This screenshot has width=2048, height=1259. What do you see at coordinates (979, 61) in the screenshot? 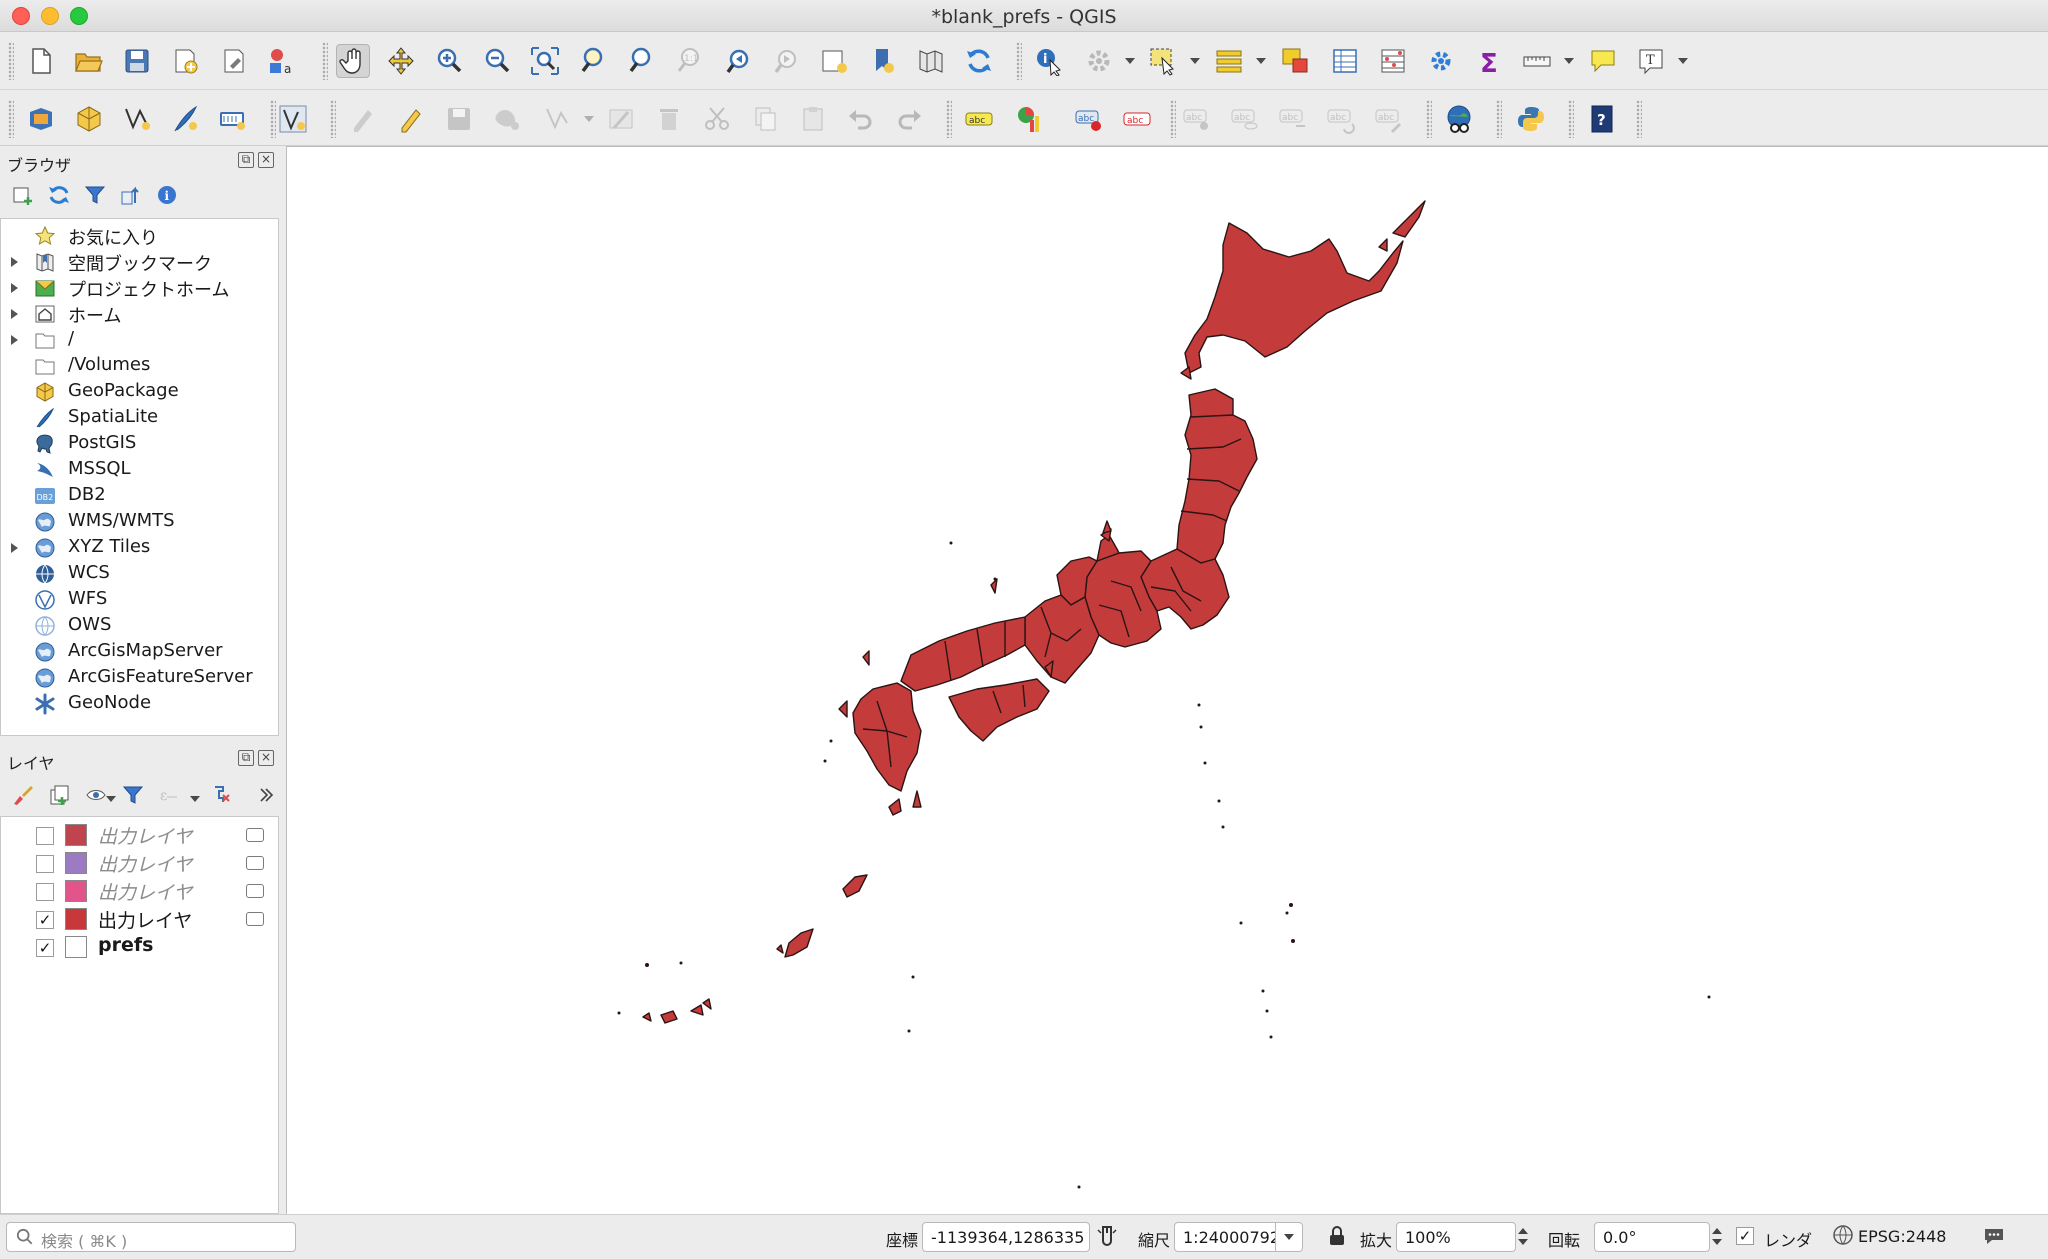
I see `refresh-icon` at bounding box center [979, 61].